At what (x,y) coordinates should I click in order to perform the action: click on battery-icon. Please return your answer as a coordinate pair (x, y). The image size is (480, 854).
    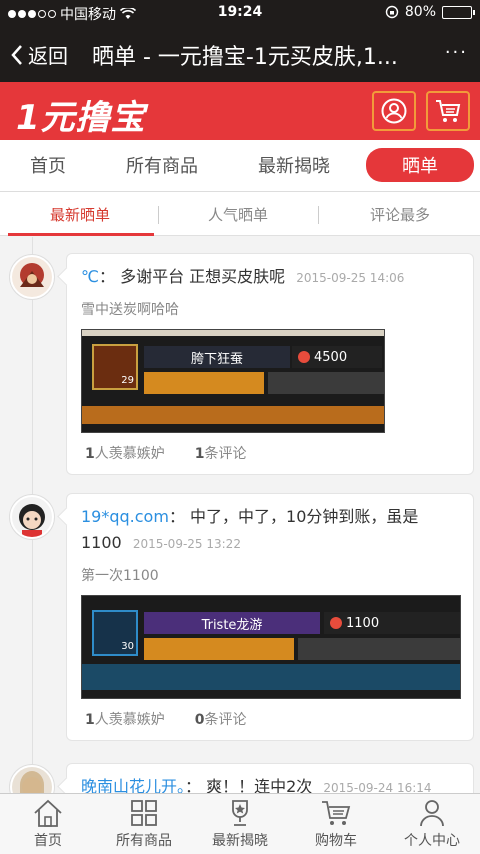
    Looking at the image, I should click on (458, 12).